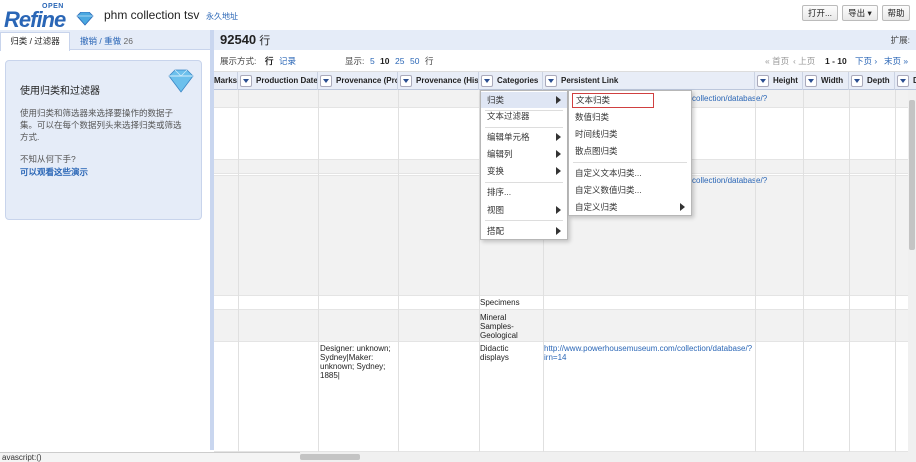 The image size is (916, 462). I want to click on project-title: phm collection tsv, so click(151, 15).